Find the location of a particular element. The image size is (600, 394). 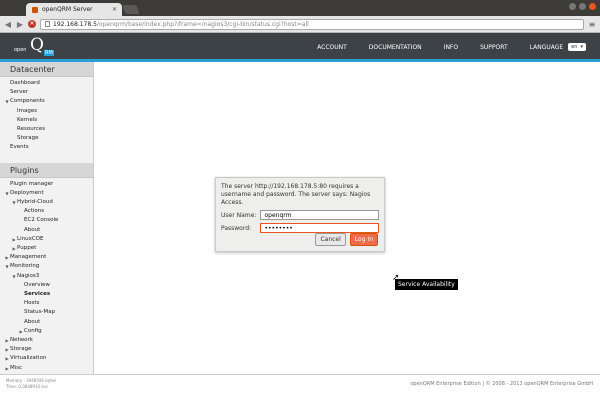

menu-icon: ≡ is located at coordinates (592, 24).